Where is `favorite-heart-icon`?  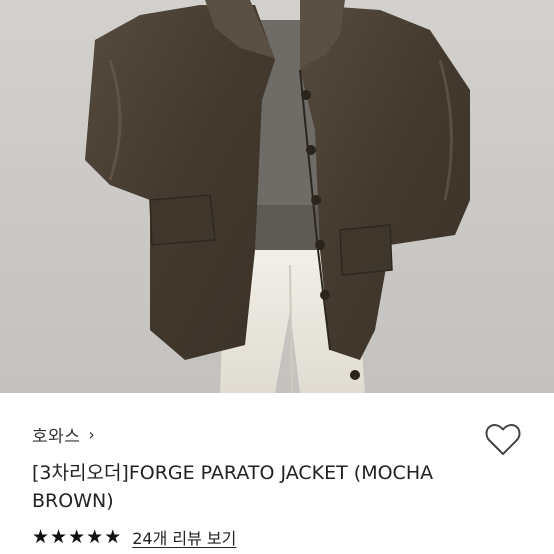
favorite-heart-icon is located at coordinates (503, 440).